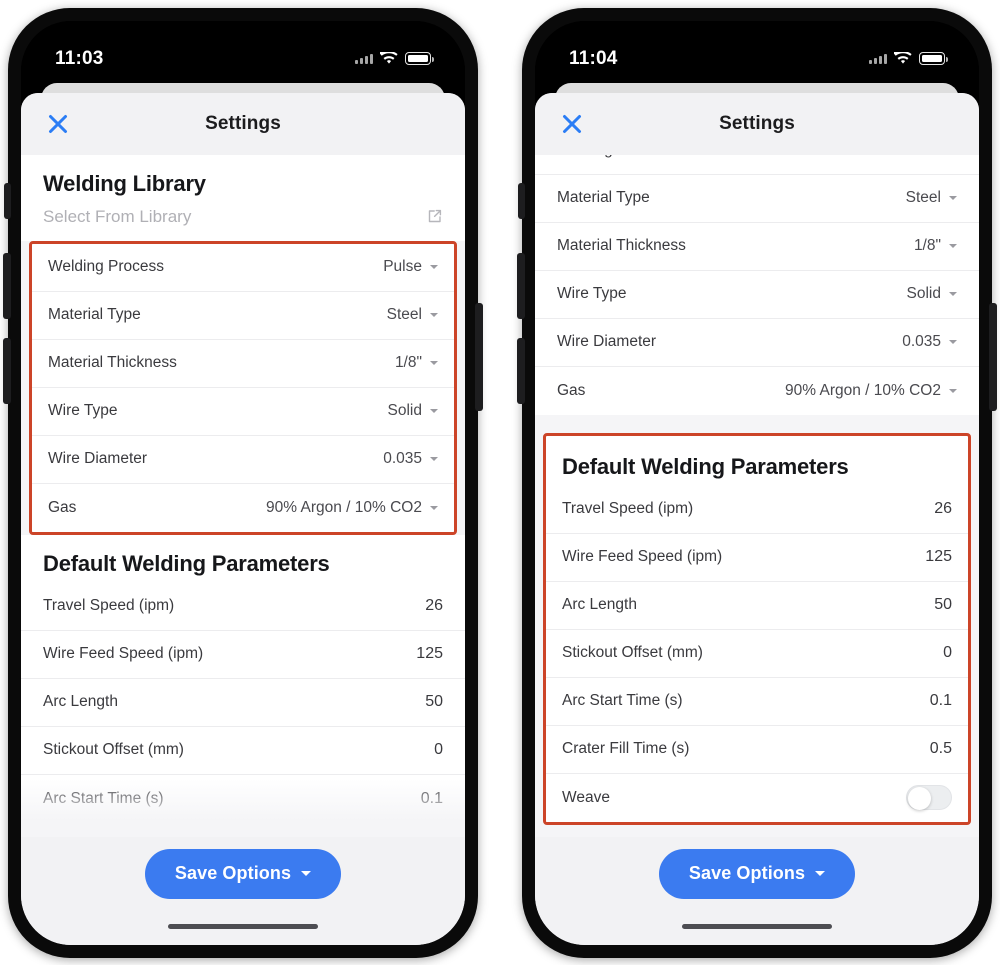 The height and width of the screenshot is (965, 1000). What do you see at coordinates (603, 197) in the screenshot?
I see `row-label: Material Type` at bounding box center [603, 197].